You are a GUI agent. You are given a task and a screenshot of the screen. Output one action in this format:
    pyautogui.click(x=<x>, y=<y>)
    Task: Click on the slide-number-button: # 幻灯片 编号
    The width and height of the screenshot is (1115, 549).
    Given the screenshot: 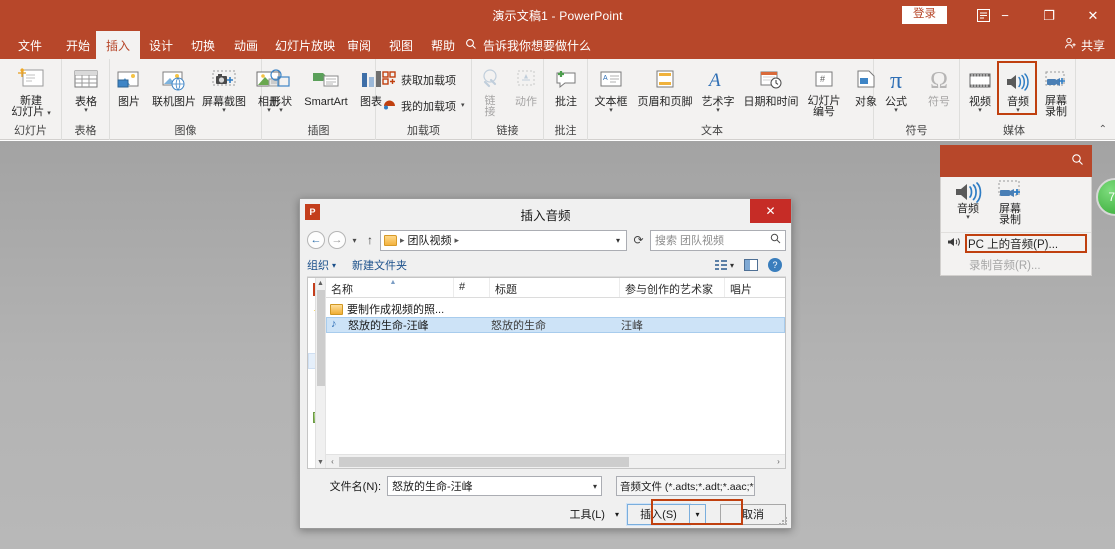 What is the action you would take?
    pyautogui.click(x=824, y=90)
    